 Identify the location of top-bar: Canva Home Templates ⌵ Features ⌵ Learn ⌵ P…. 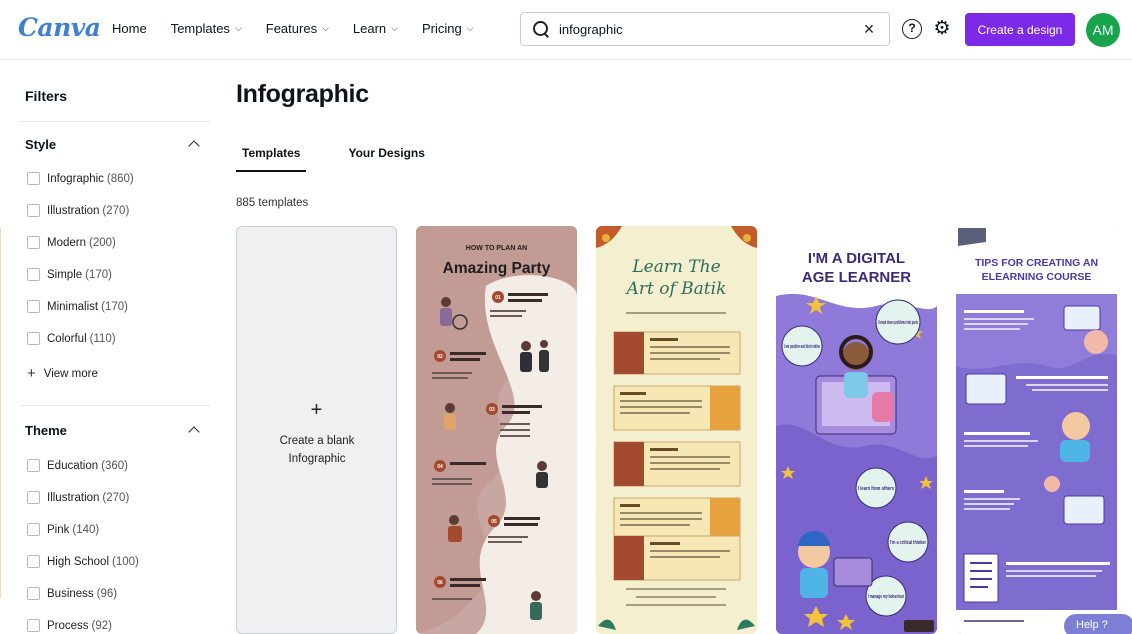
(566, 30).